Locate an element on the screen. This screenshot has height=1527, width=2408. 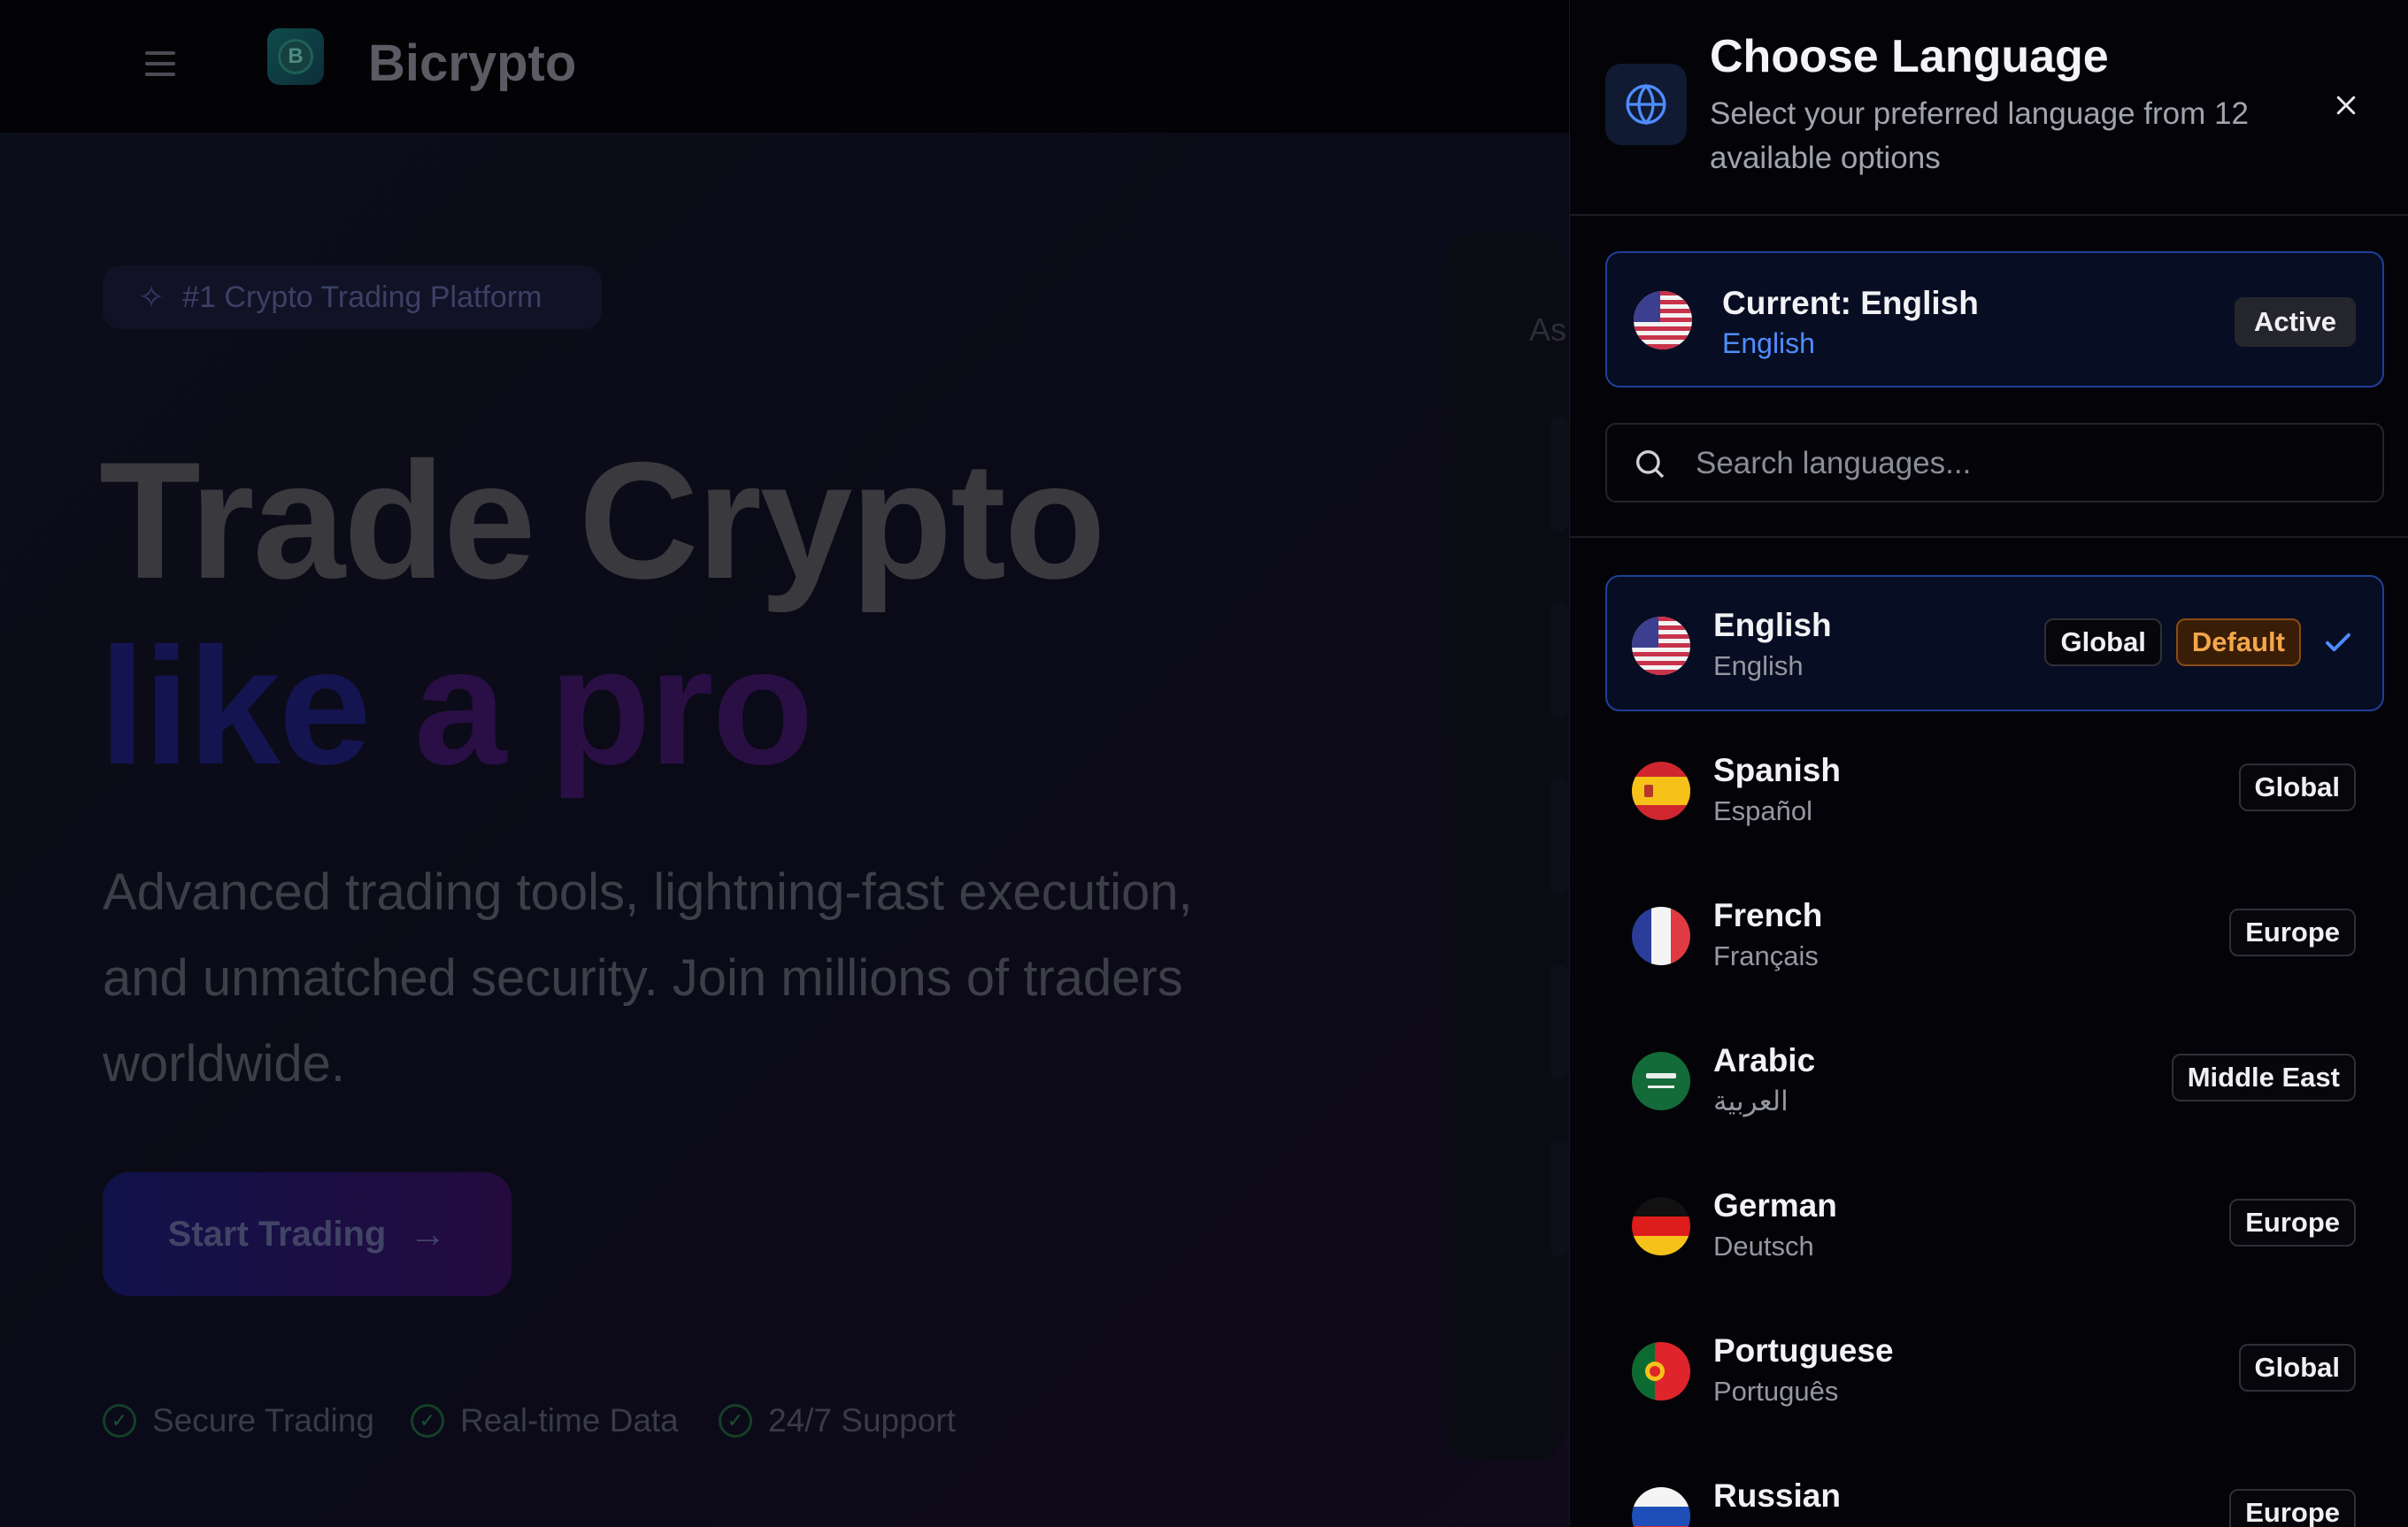
language-item-russian: Russian Europe is located at coordinates (1994, 1486).